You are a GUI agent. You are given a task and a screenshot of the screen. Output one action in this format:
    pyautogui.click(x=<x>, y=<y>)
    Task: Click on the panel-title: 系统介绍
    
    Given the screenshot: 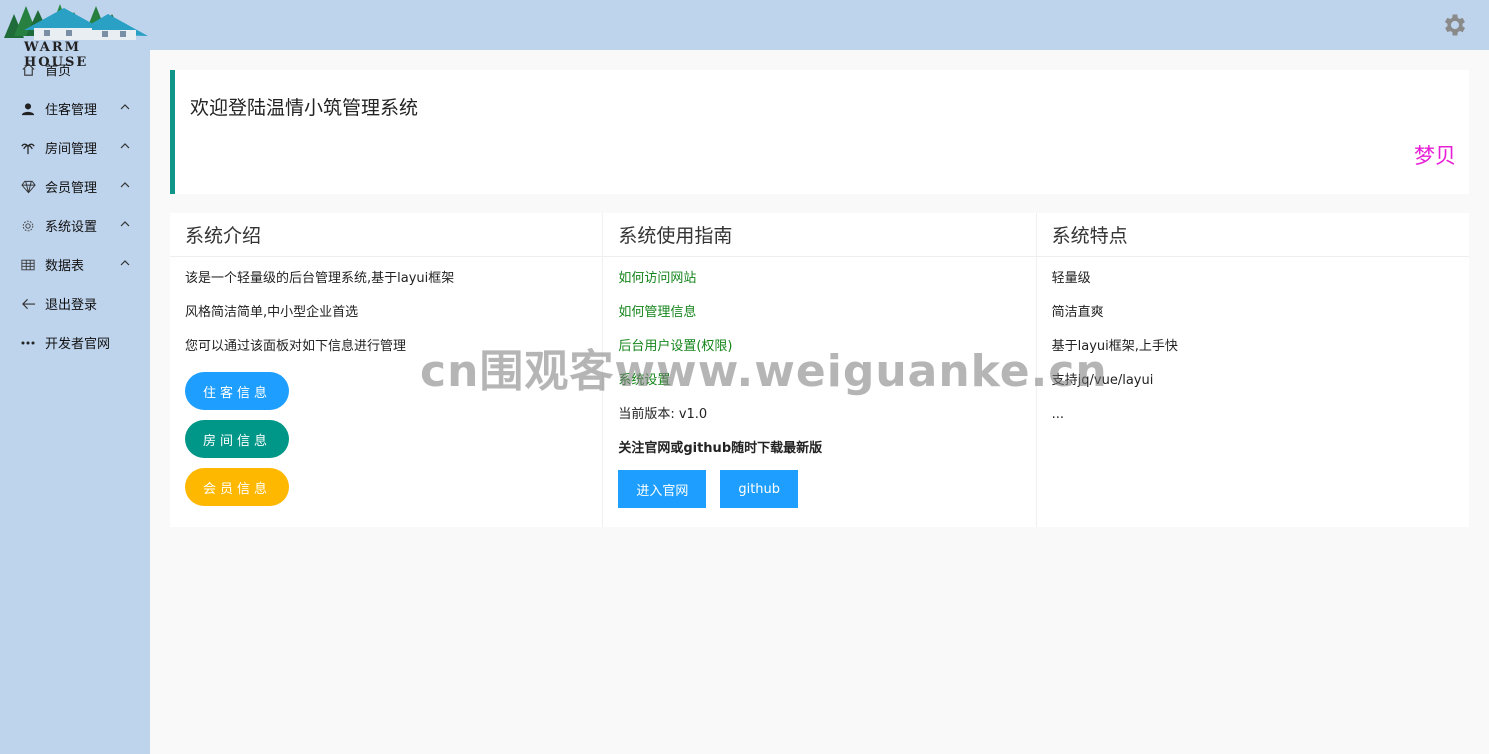 What is the action you would take?
    pyautogui.click(x=386, y=235)
    